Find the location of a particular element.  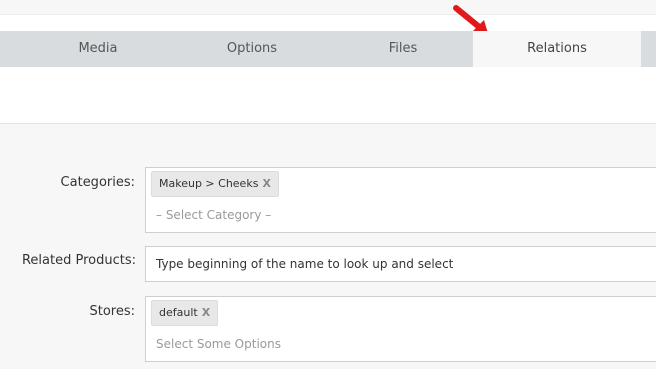

remove-category-icon: X is located at coordinates (266, 183).